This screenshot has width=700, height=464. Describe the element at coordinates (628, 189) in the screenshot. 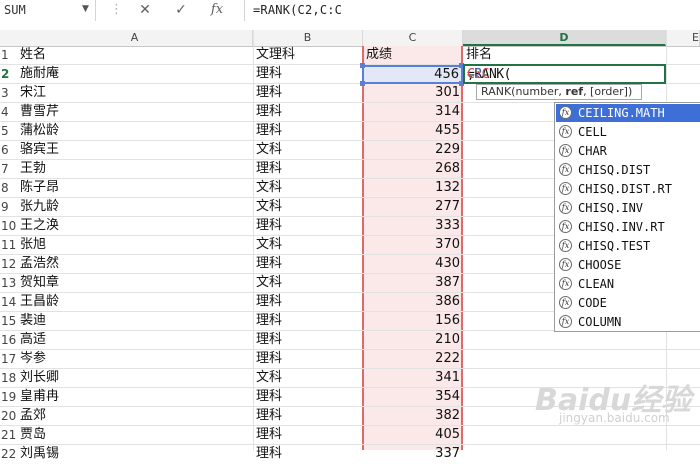

I see `autocomplete-item: fx CHISQ.DIST.RT` at that location.